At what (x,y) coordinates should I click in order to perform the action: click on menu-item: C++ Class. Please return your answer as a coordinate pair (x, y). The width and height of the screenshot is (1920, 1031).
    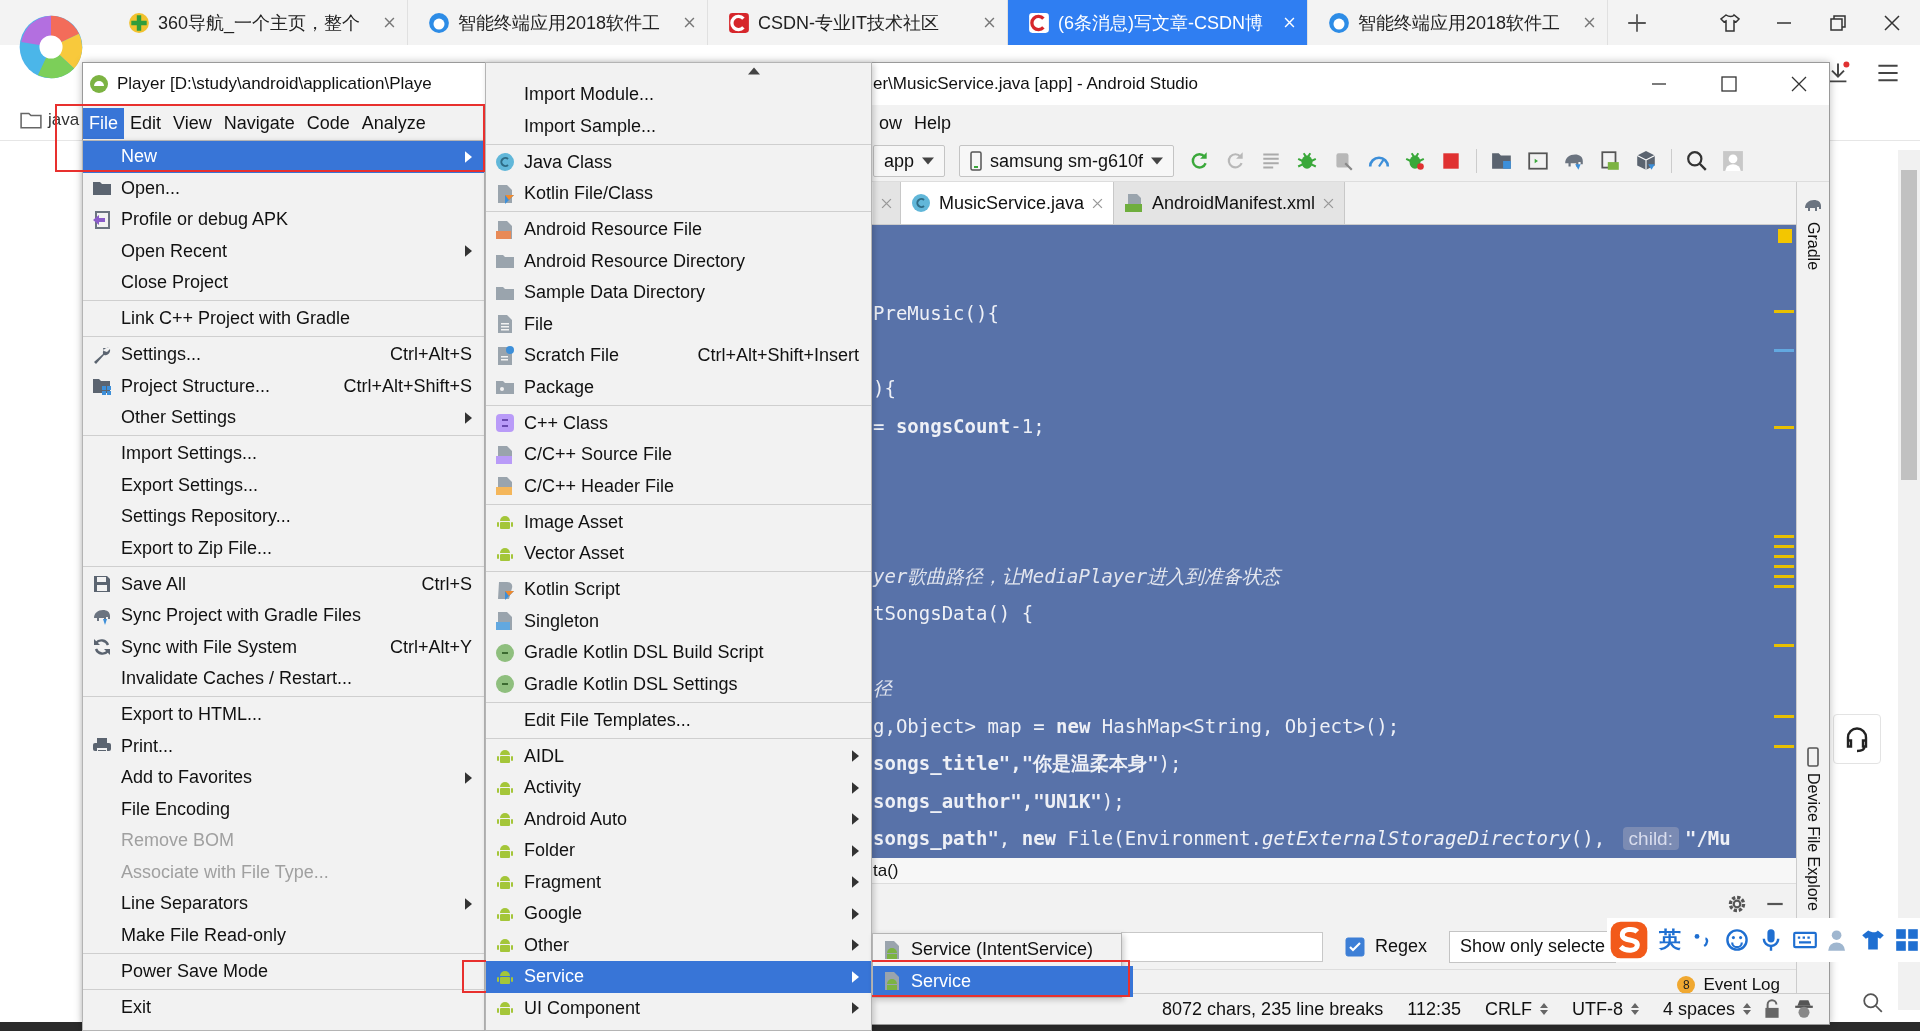
    Looking at the image, I should click on (678, 423).